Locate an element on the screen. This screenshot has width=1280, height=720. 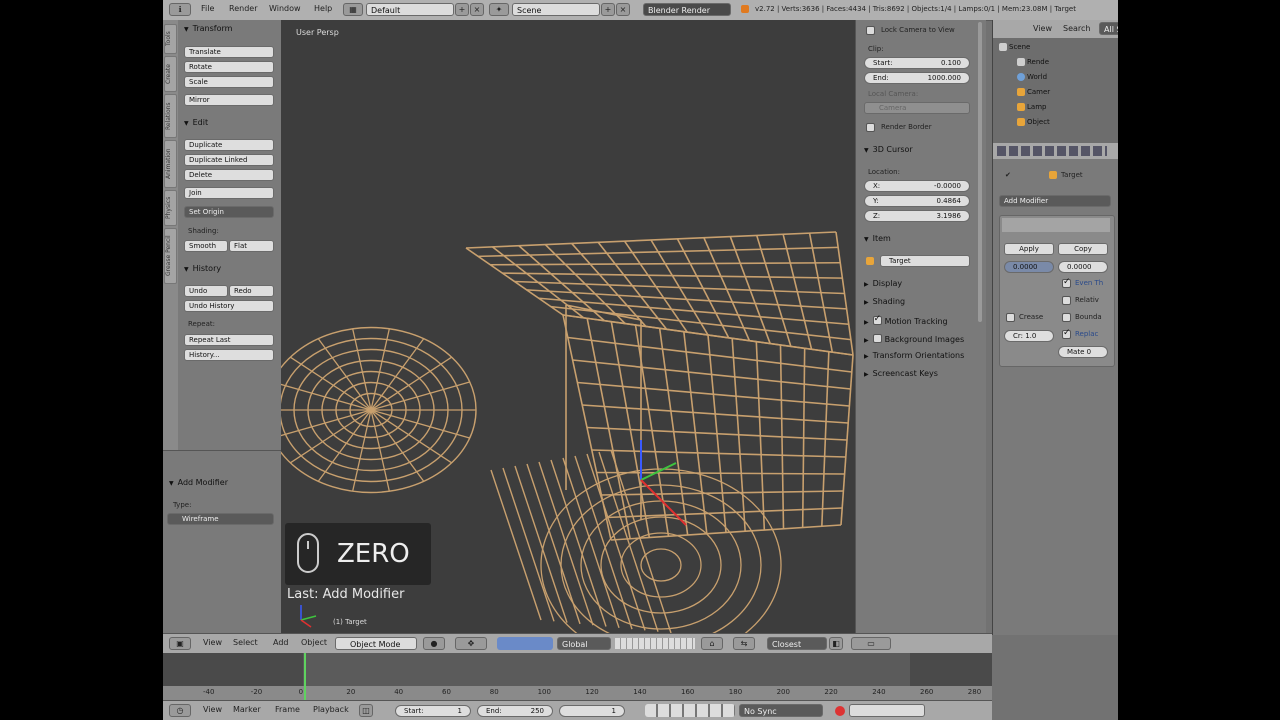
mirror-button: Mirror is located at coordinates (229, 100).